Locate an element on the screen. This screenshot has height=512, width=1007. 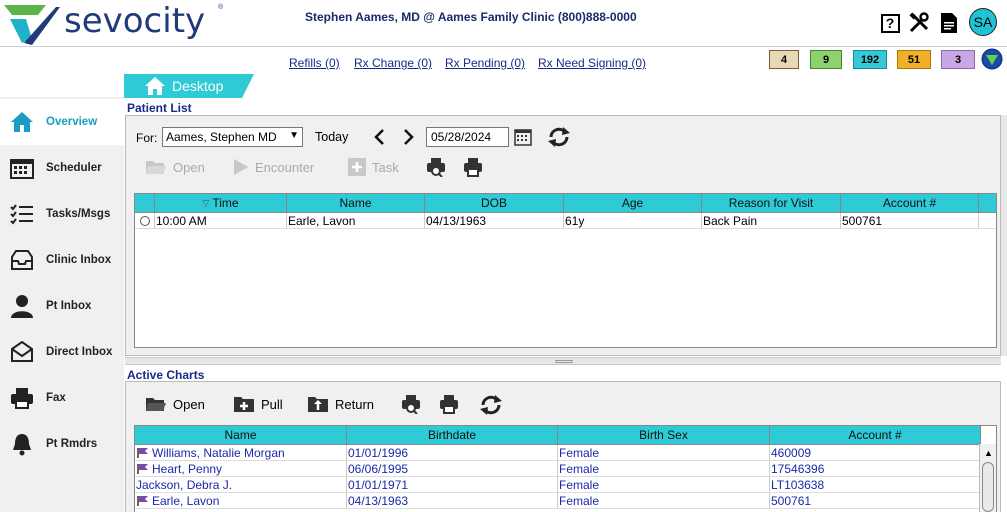
sidebar-item-label: Fax is located at coordinates (56, 398).